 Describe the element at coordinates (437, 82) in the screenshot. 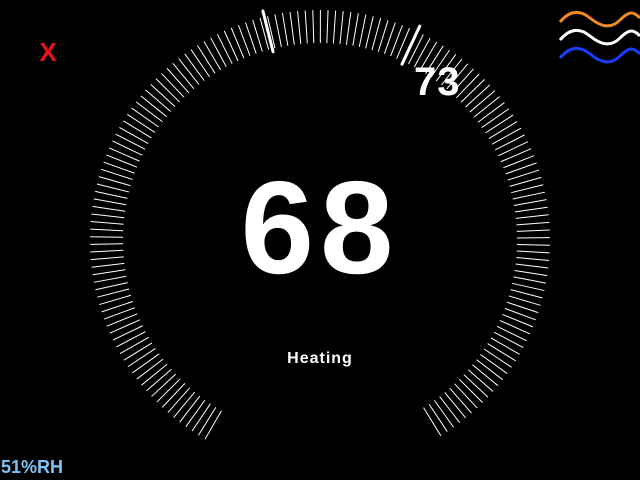

I see `setpoint-temp: 73` at that location.